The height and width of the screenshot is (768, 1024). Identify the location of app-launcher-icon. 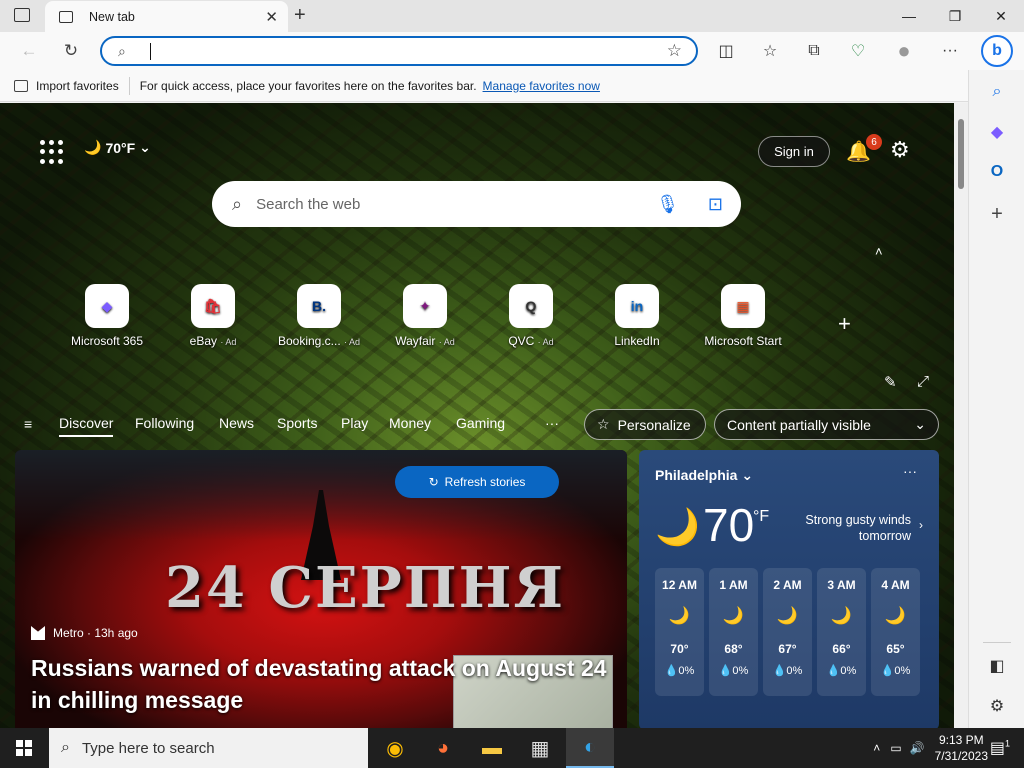
(52, 152).